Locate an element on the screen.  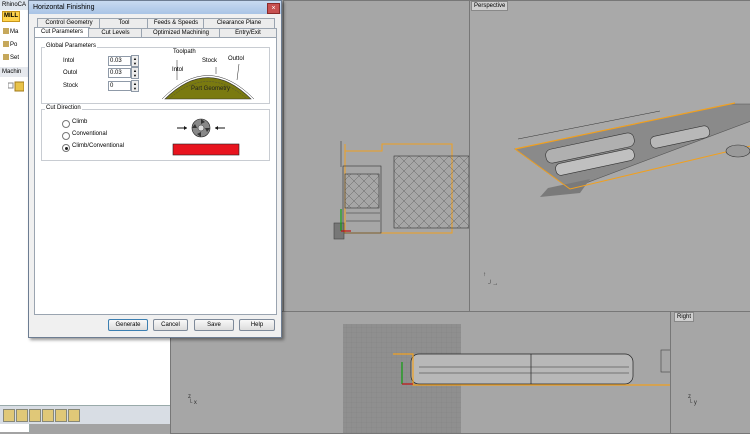
machining-header: Machin is located at coordinates (15, 72).